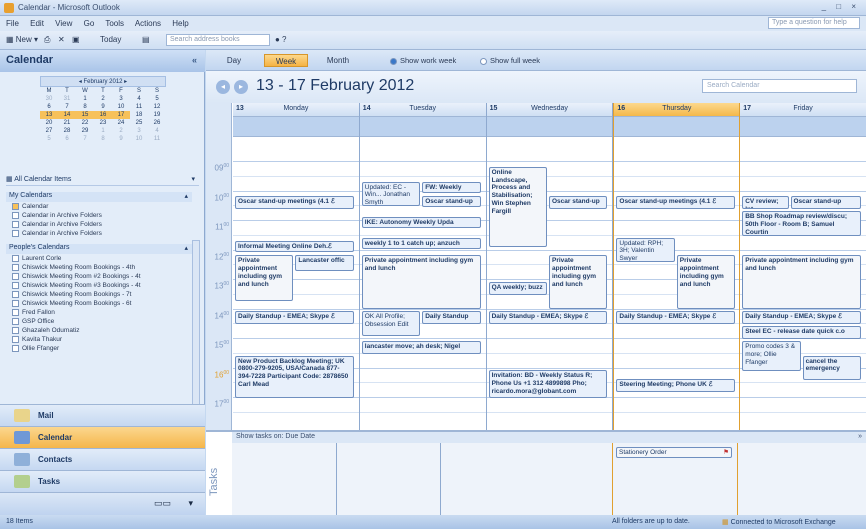 This screenshot has height=529, width=866. Describe the element at coordinates (157, 115) in the screenshot. I see `mini-calendar-day: 19` at that location.